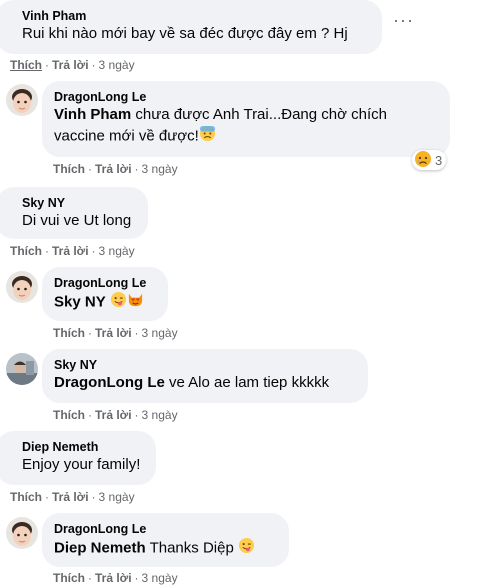 Image resolution: width=500 pixels, height=586 pixels. Describe the element at coordinates (92, 114) in the screenshot. I see `mention-link: Vinh Pham` at that location.